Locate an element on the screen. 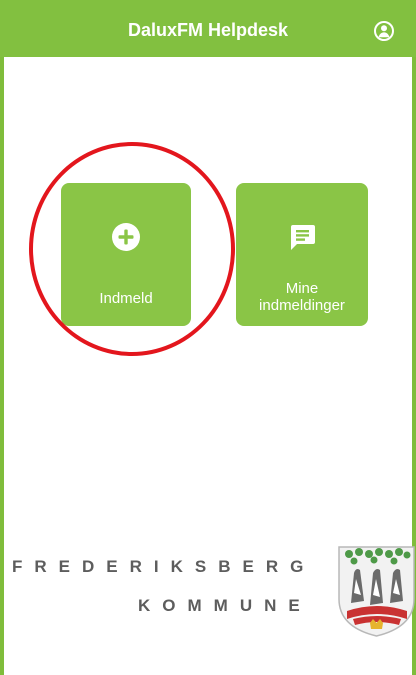  plus-circle-icon is located at coordinates (126, 237).